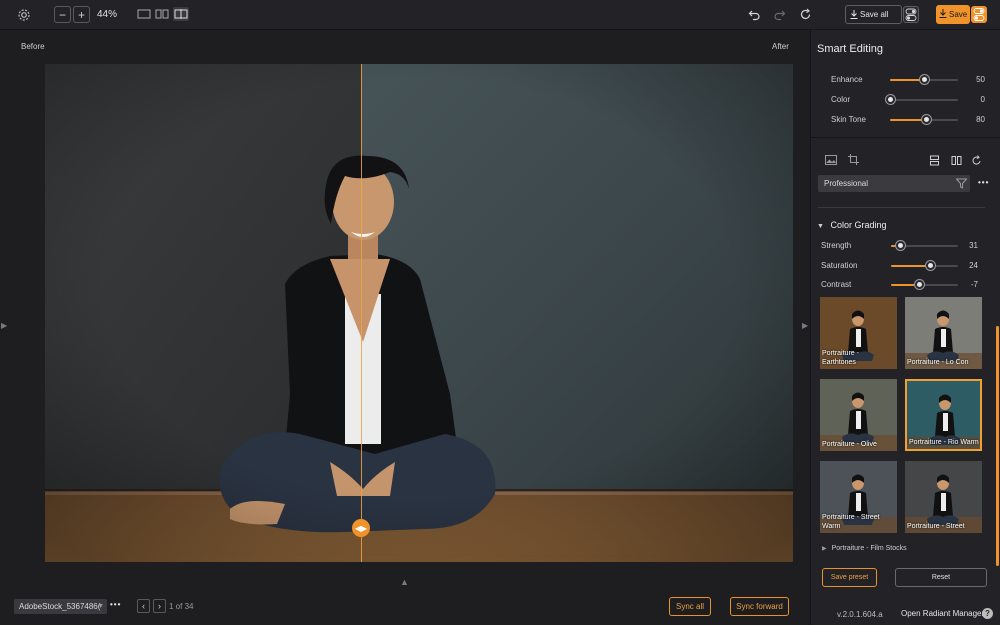 Image resolution: width=1000 pixels, height=625 pixels. What do you see at coordinates (851, 522) in the screenshot?
I see `preset-thumbnail-label: Portraiture - Street Warm` at bounding box center [851, 522].